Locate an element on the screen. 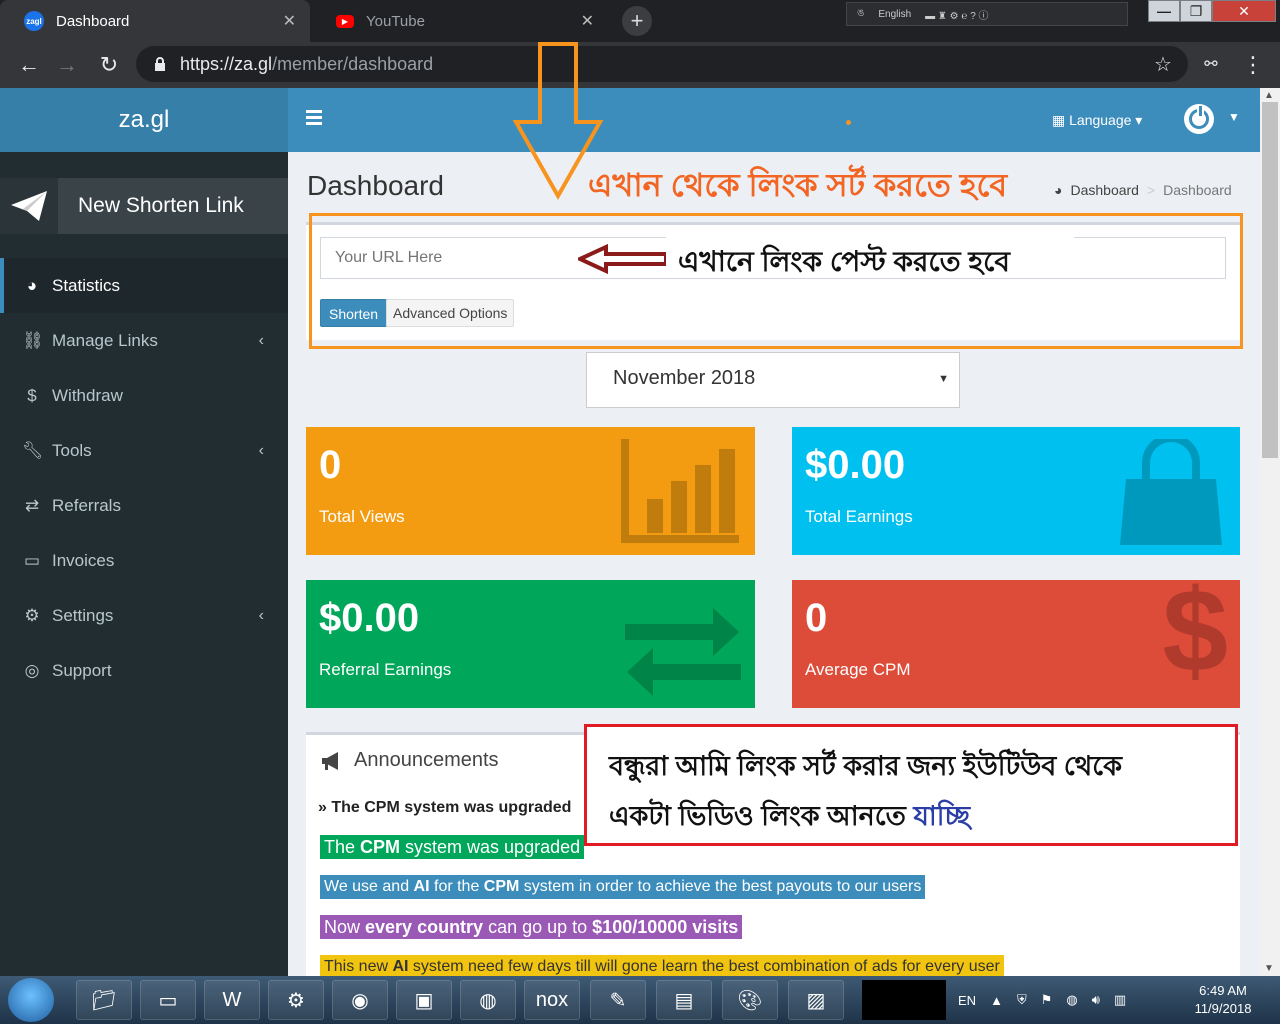 Image resolution: width=1280 pixels, height=1024 pixels. language-bar: ঙ English ▬ ♜ ⚙ ℮ ? ⓘ is located at coordinates (987, 14).